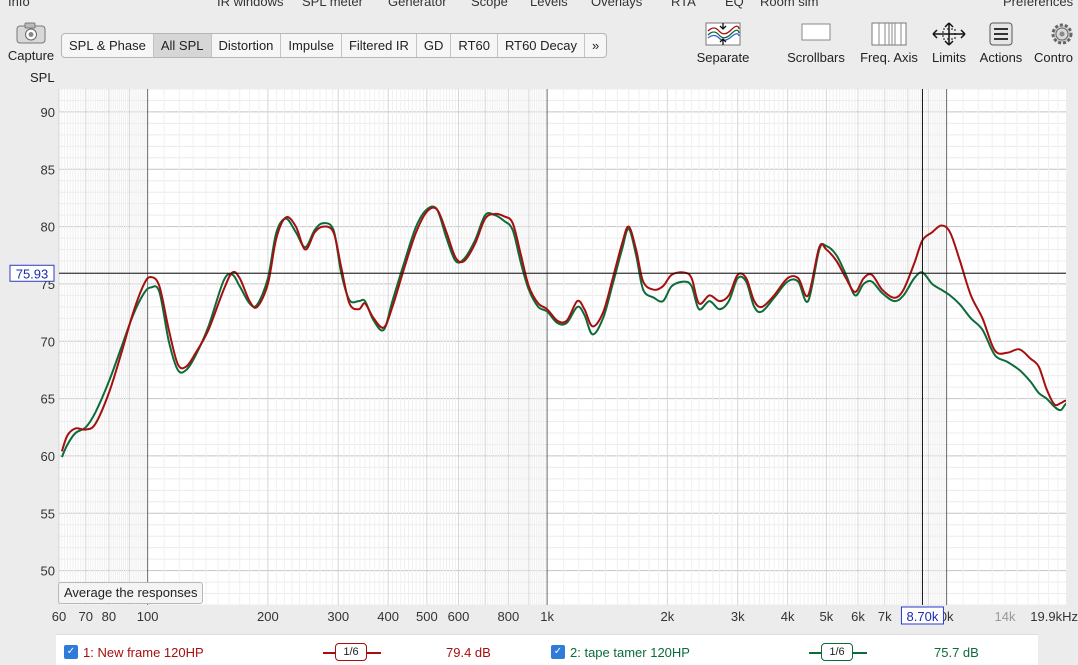  I want to click on menu-preferences: Preferences, so click(1038, 4).